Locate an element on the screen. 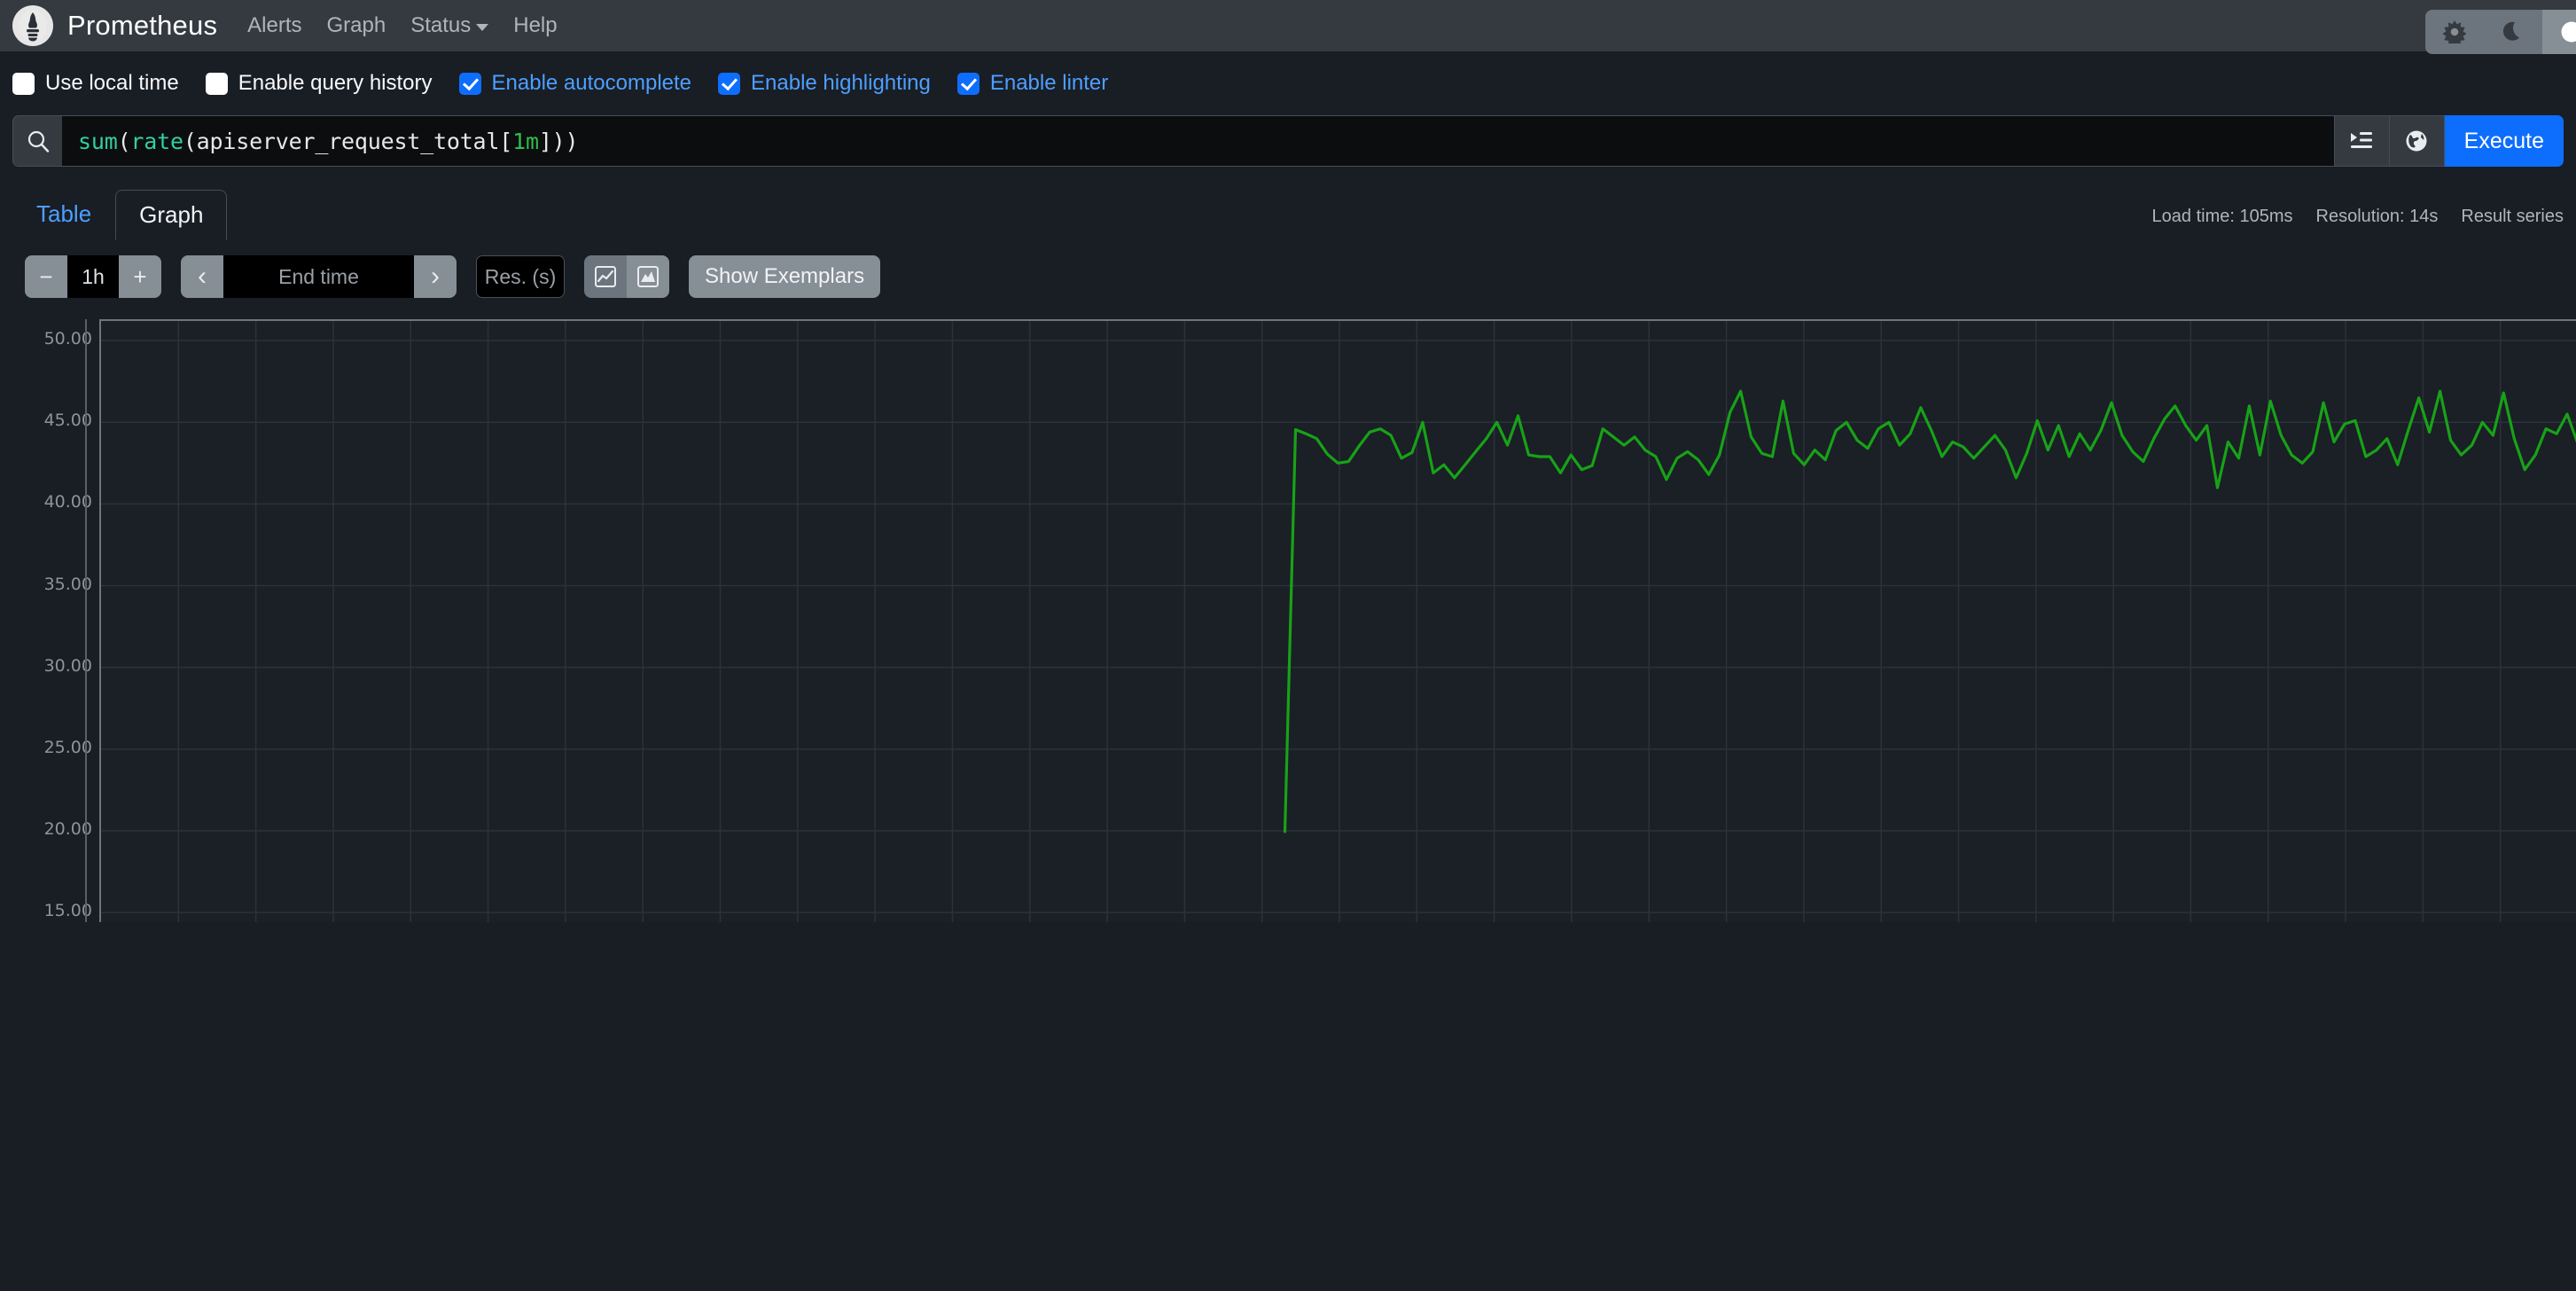  end-time-picker: ‹ End time › is located at coordinates (319, 276).